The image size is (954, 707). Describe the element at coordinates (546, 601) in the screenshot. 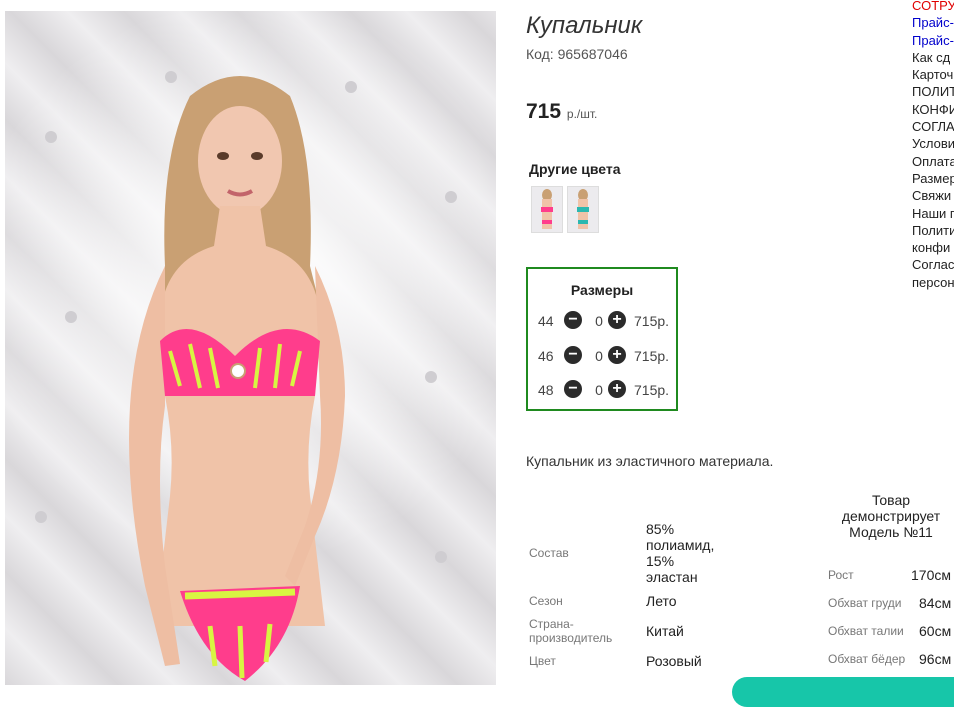

I see `spec-label-season: Сезон` at that location.